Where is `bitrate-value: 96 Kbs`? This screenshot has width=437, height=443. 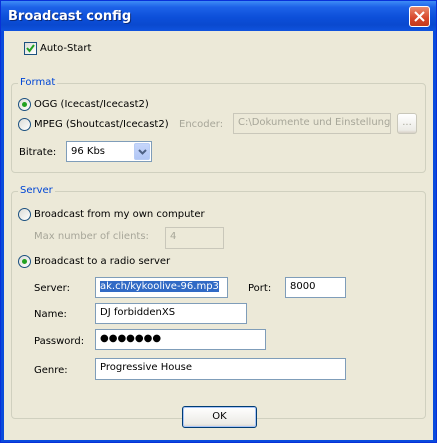
bitrate-value: 96 Kbs is located at coordinates (88, 151).